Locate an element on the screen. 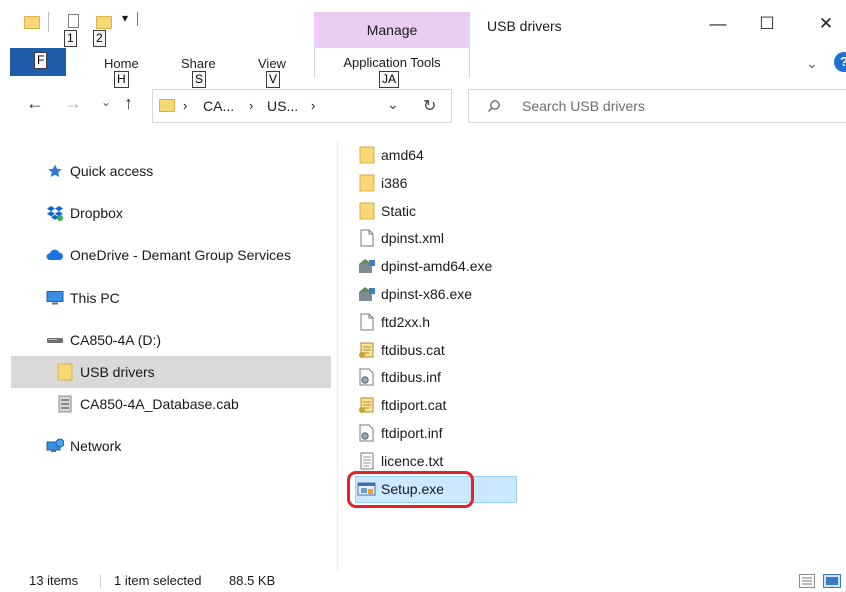 The image size is (846, 592). keytip-2: 2 is located at coordinates (99, 38).